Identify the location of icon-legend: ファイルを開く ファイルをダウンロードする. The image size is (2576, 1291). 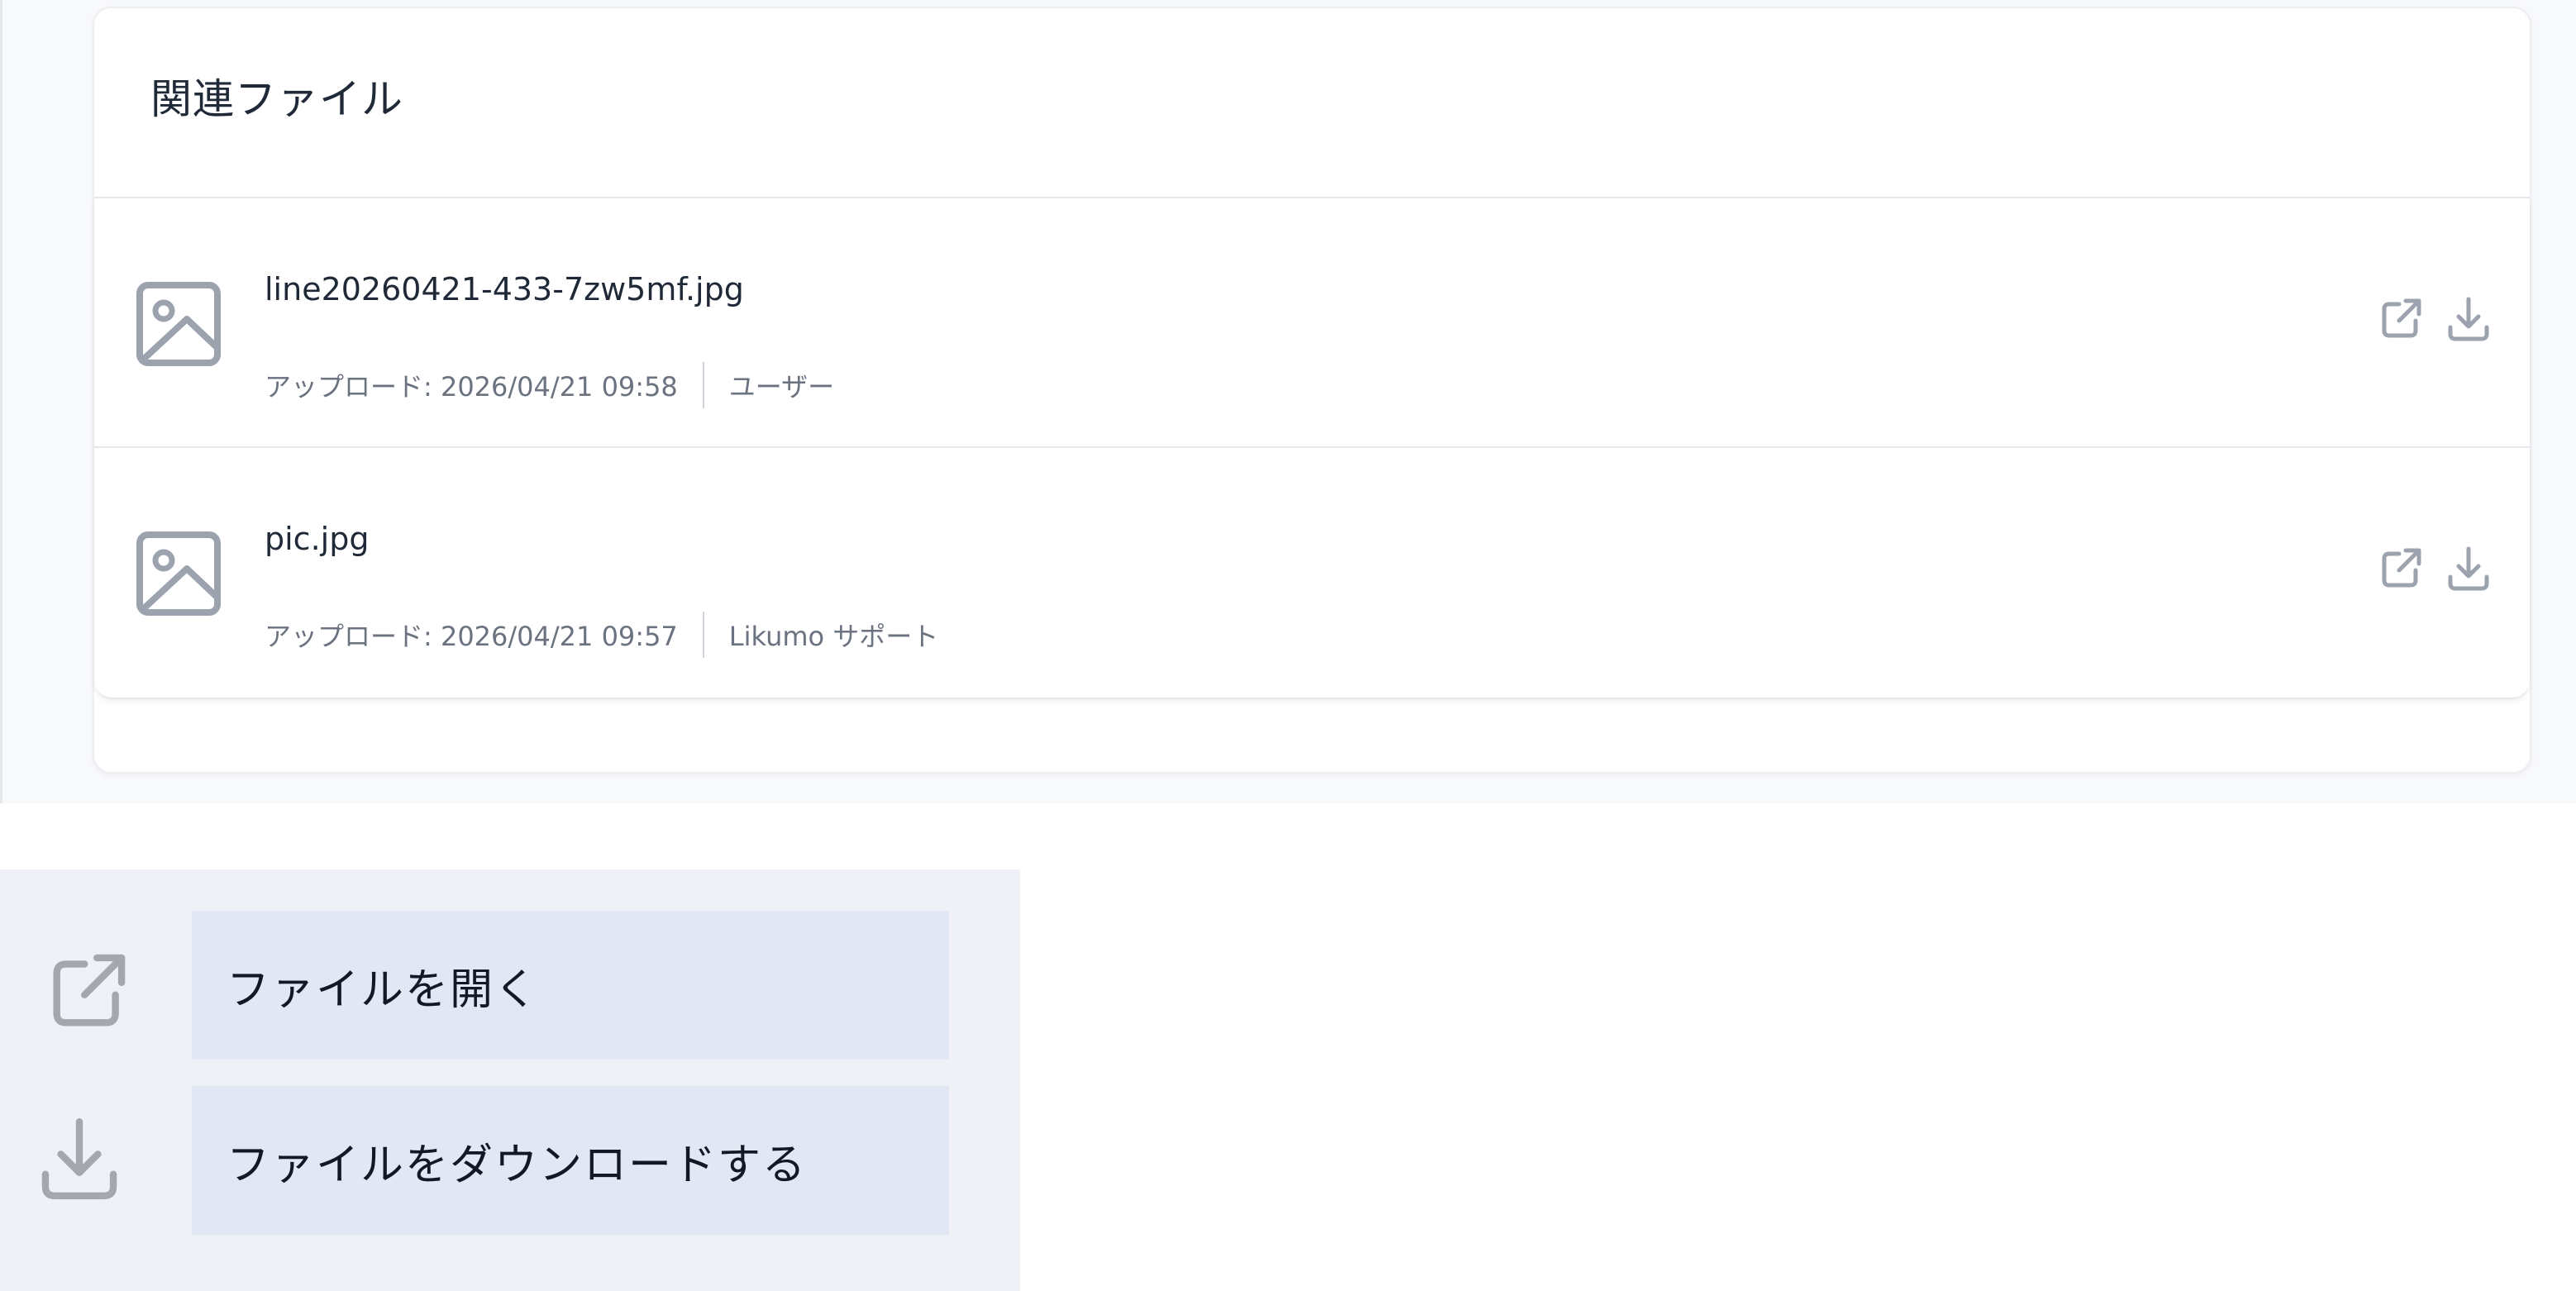
(510, 1080).